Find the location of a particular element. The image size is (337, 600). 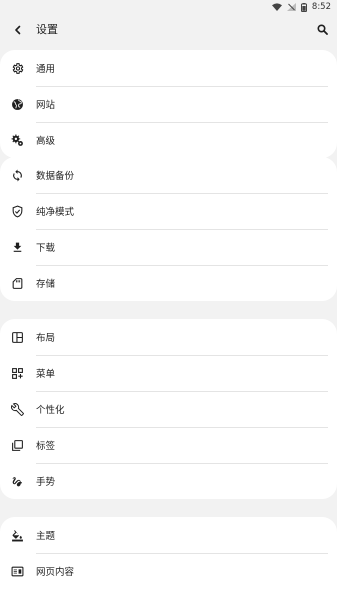

settings-item-personalize: 个性化 is located at coordinates (168, 409).